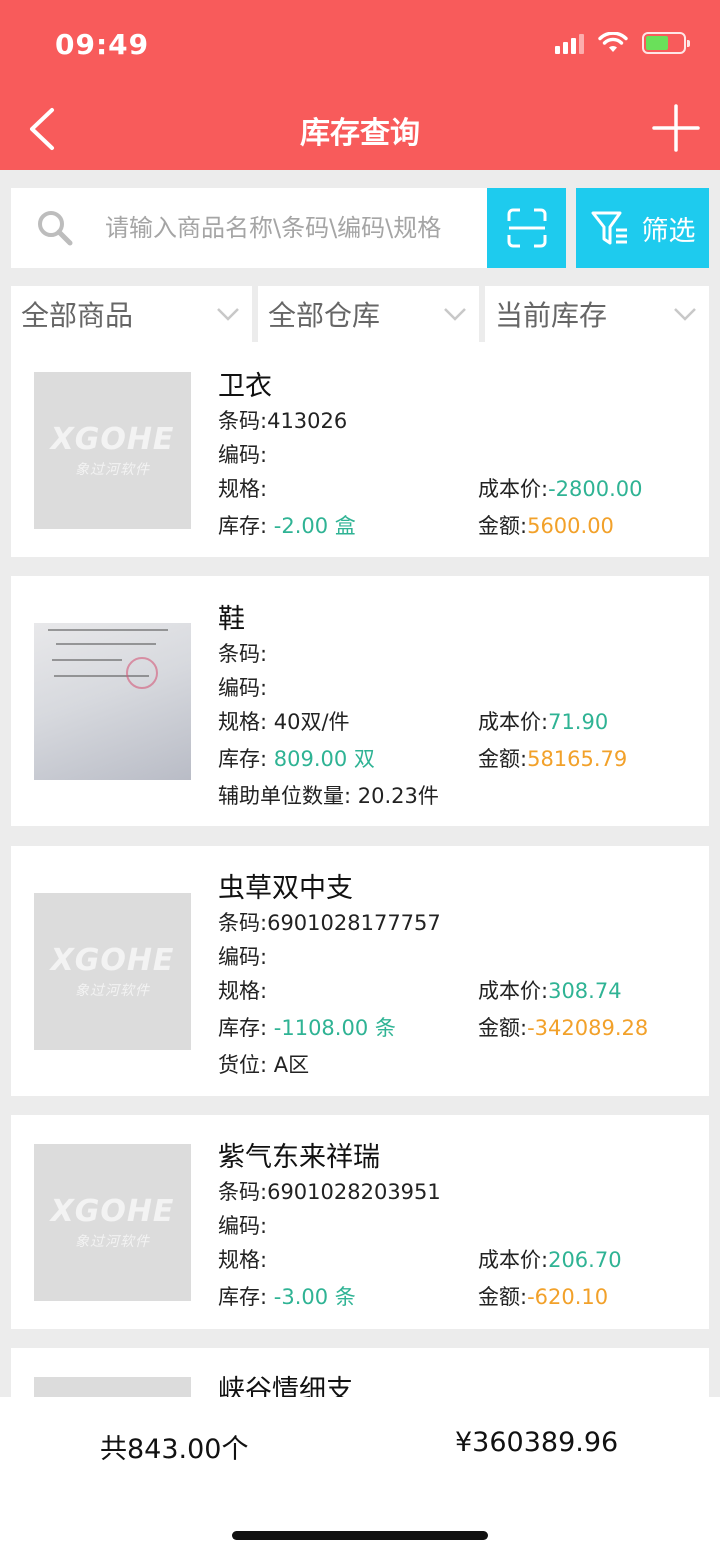 The height and width of the screenshot is (1558, 720). Describe the element at coordinates (307, 1028) in the screenshot. I see `stock-row: 库存: -1108.00 条` at that location.